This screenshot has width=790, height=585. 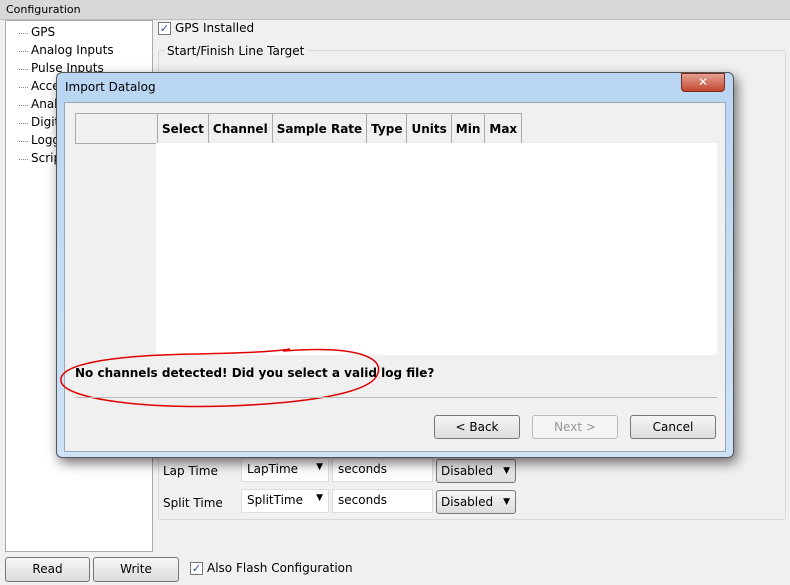 What do you see at coordinates (47, 569) in the screenshot?
I see `read-button: Read` at bounding box center [47, 569].